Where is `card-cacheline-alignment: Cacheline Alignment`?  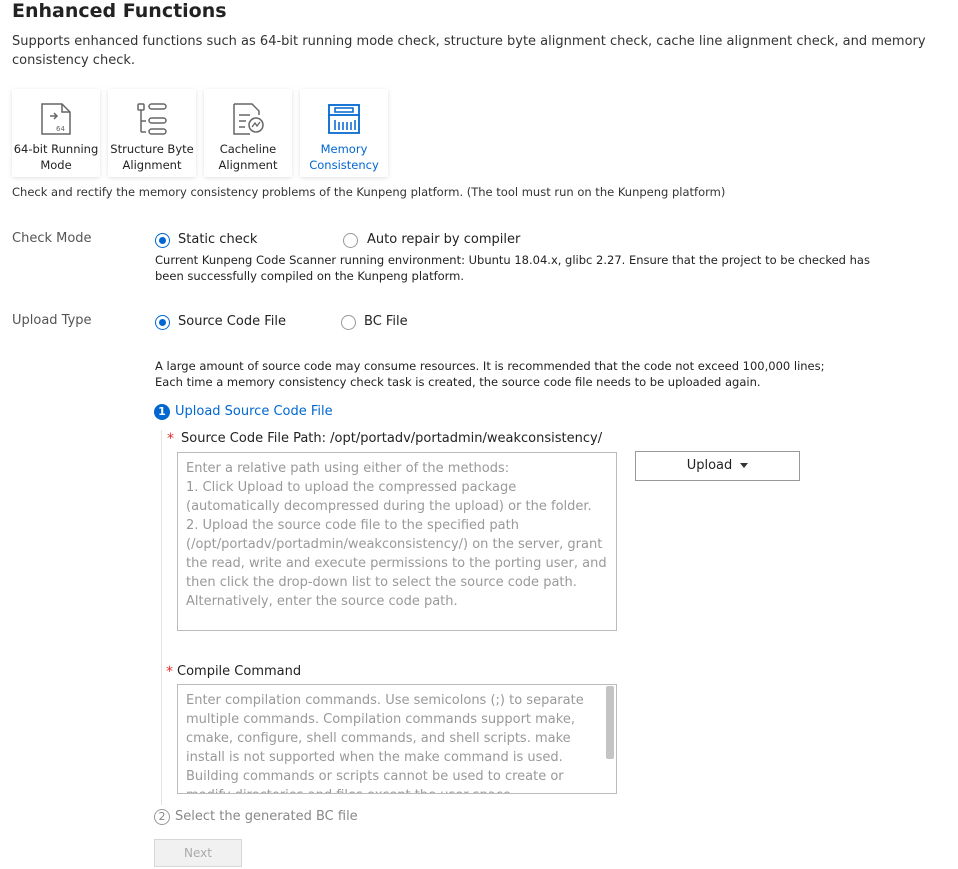 card-cacheline-alignment: Cacheline Alignment is located at coordinates (248, 133).